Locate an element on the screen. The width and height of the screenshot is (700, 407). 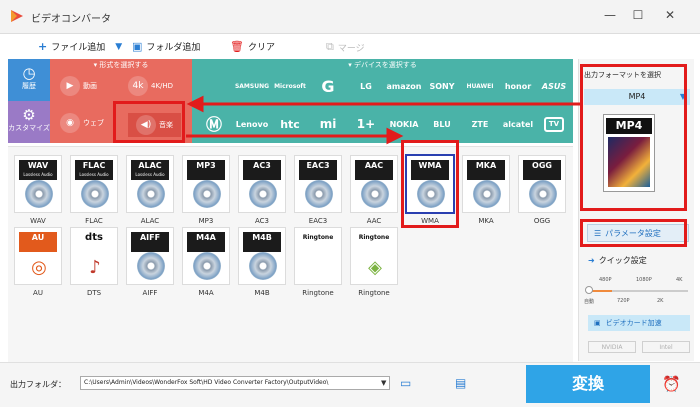
arrow-right-head is located at coordinates (395, 136).